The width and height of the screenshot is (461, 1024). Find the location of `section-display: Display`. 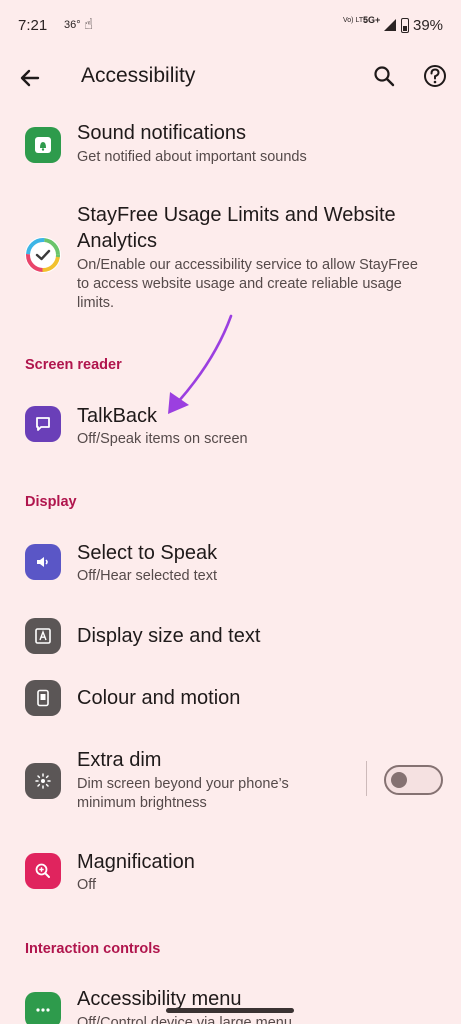

section-display: Display is located at coordinates (51, 502).